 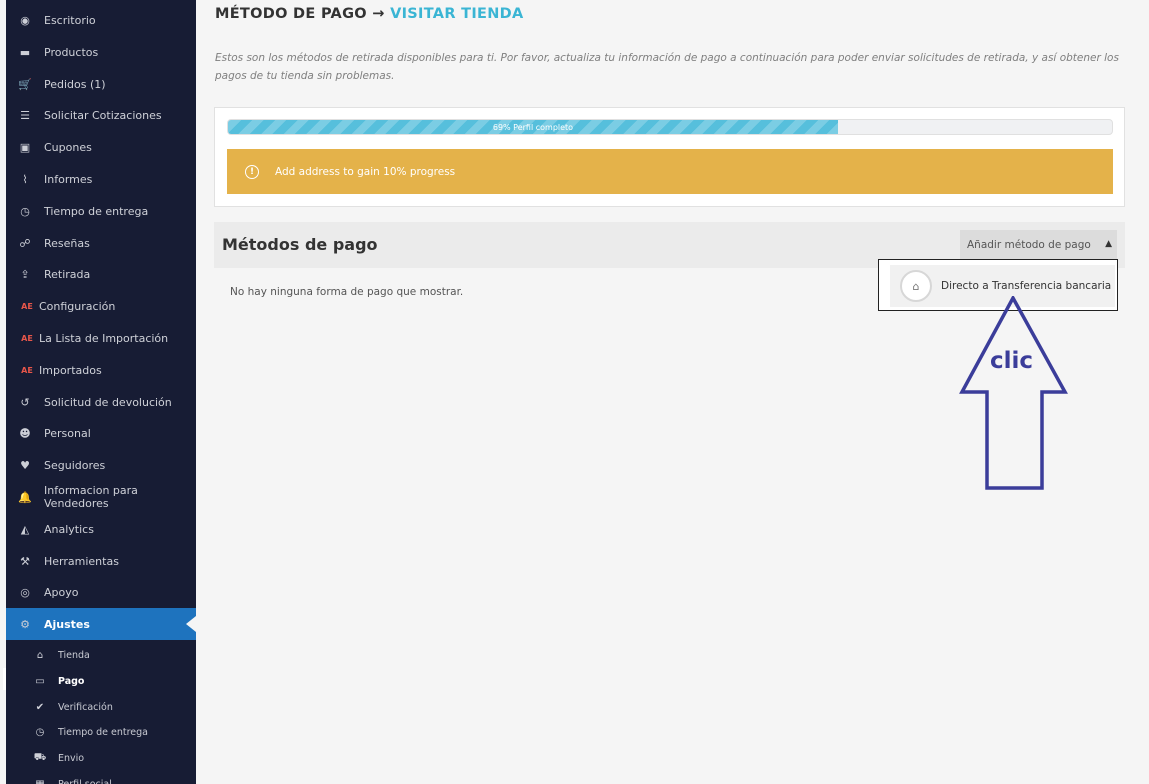 I want to click on annotation-up-arrow-icon, so click(x=1013, y=393).